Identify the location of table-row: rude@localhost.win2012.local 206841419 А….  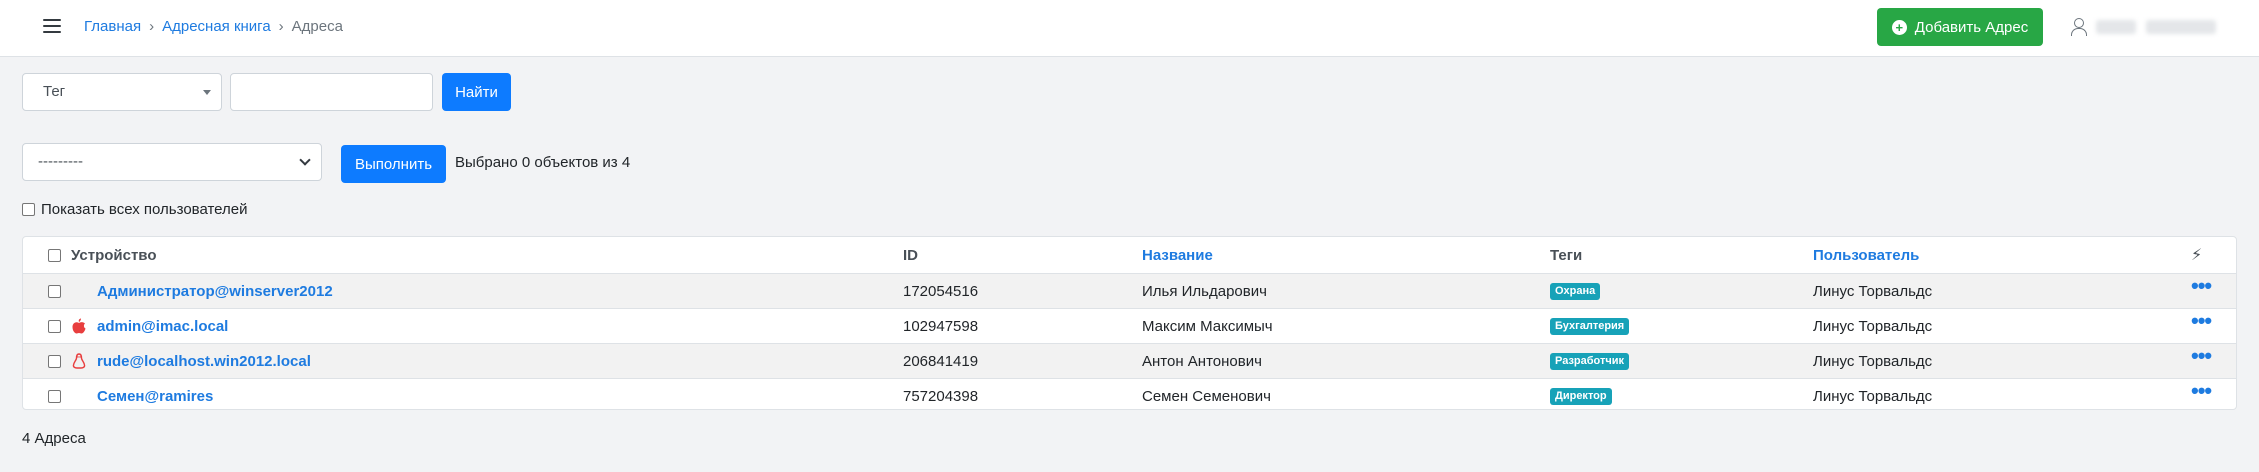
(1129, 360).